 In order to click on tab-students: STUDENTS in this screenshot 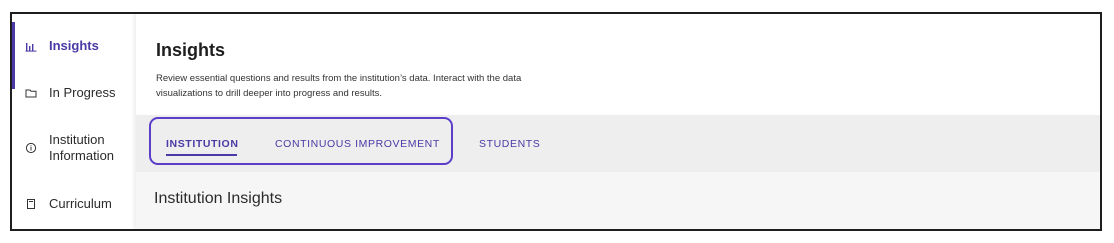, I will do `click(509, 143)`.